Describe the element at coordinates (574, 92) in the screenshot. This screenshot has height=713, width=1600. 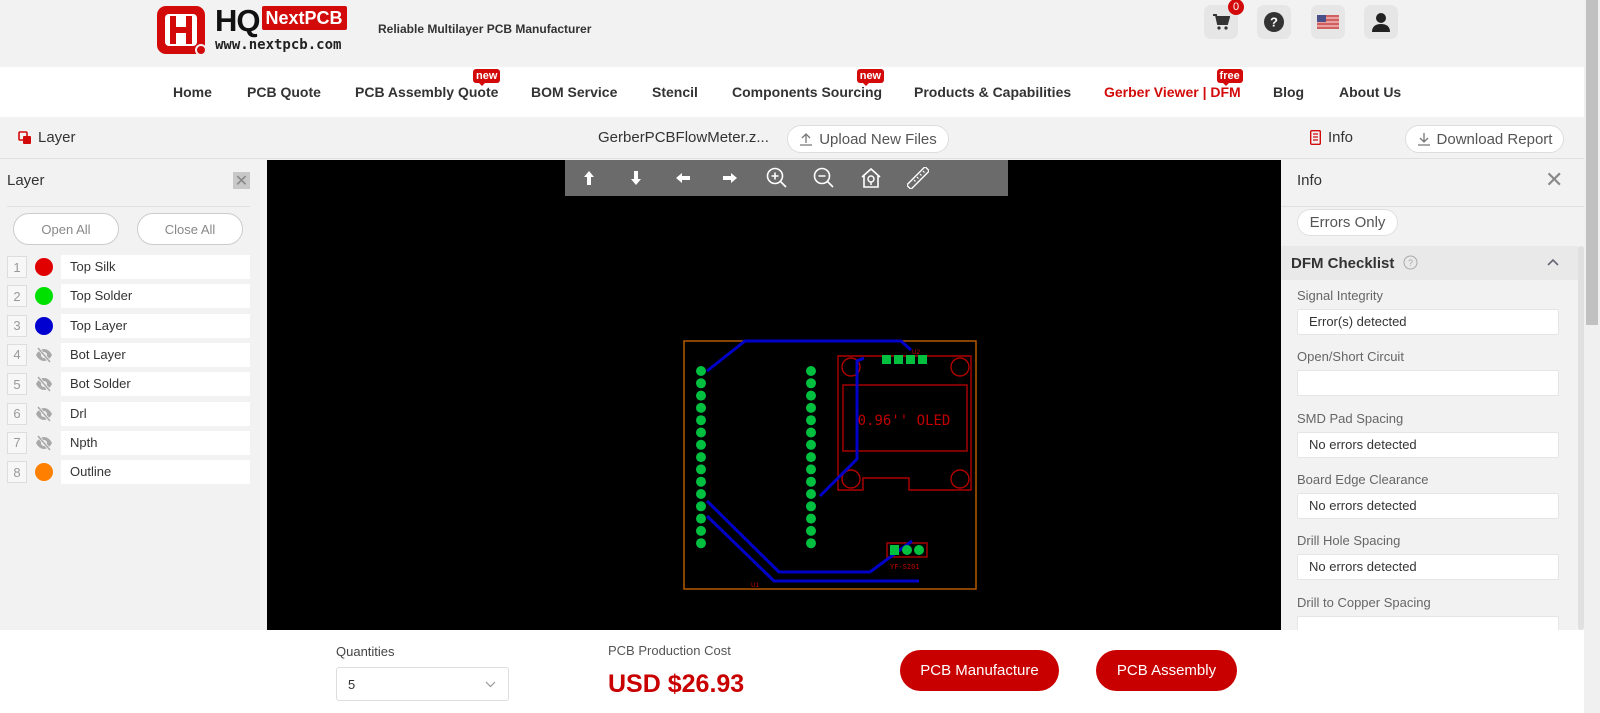
I see `nav-bom-service: BOM Service` at that location.